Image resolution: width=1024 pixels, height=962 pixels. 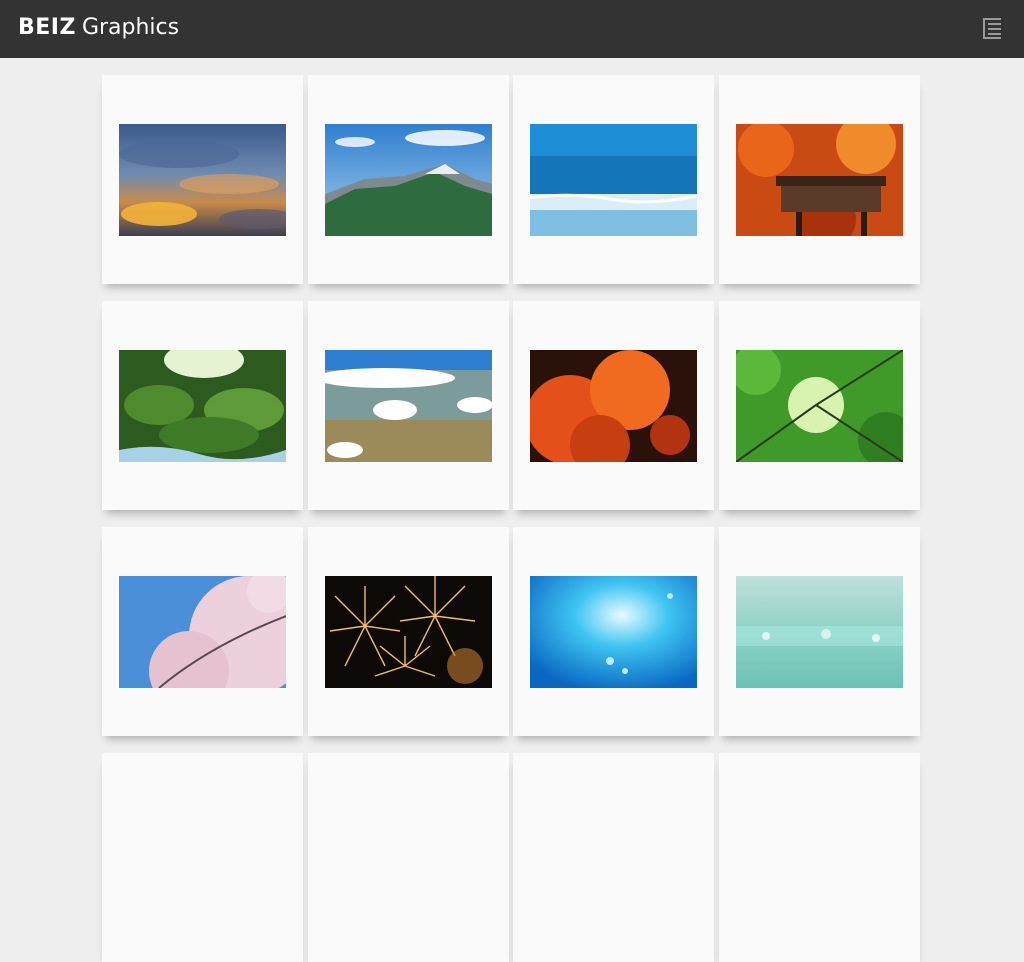 I want to click on ocean-waves-icon, so click(x=613, y=180).